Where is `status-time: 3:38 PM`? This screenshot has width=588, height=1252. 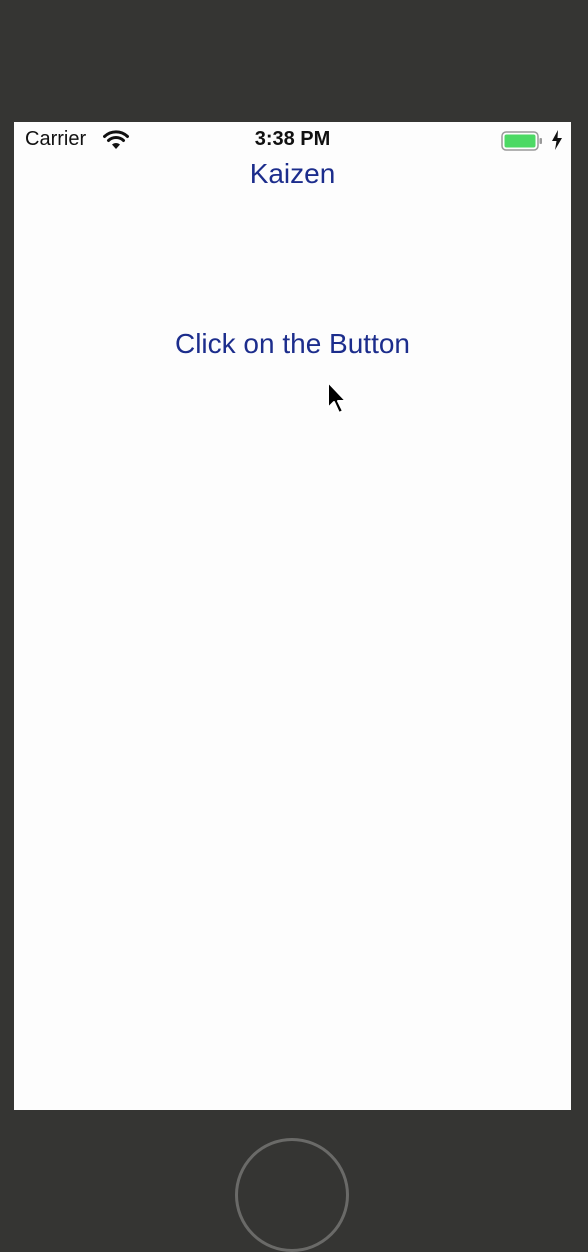 status-time: 3:38 PM is located at coordinates (292, 139).